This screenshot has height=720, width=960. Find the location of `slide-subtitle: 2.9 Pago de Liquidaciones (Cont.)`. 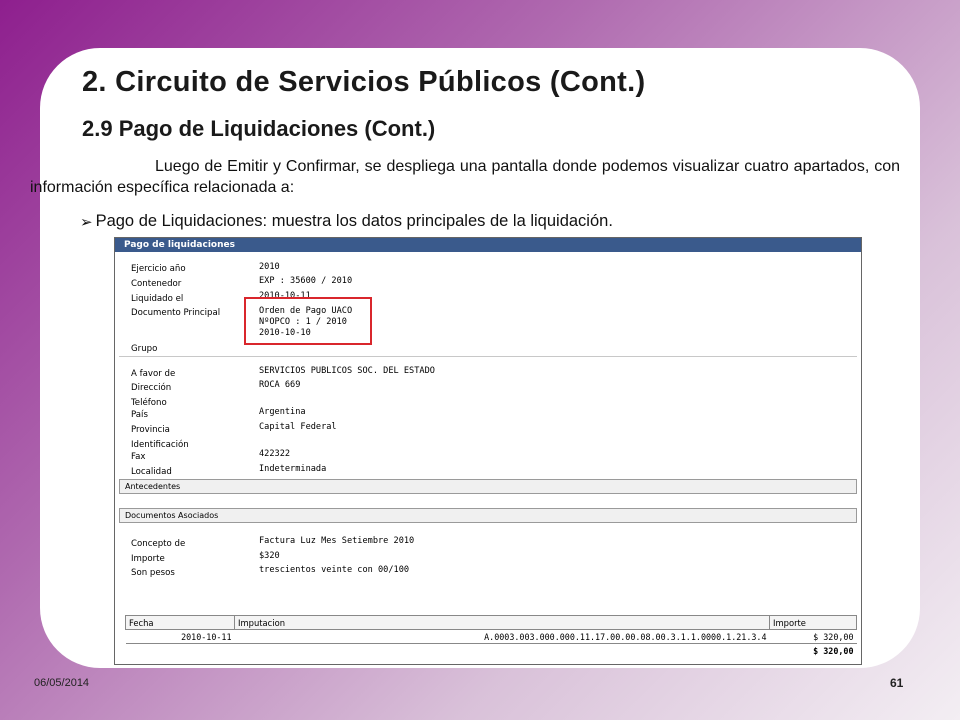

slide-subtitle: 2.9 Pago de Liquidaciones (Cont.) is located at coordinates (259, 128).